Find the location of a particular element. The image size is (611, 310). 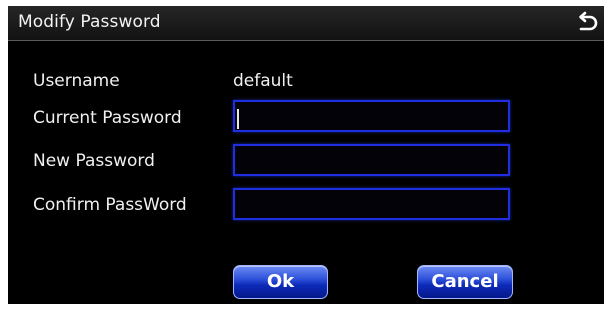

cancel-button: Cancel is located at coordinates (465, 282).